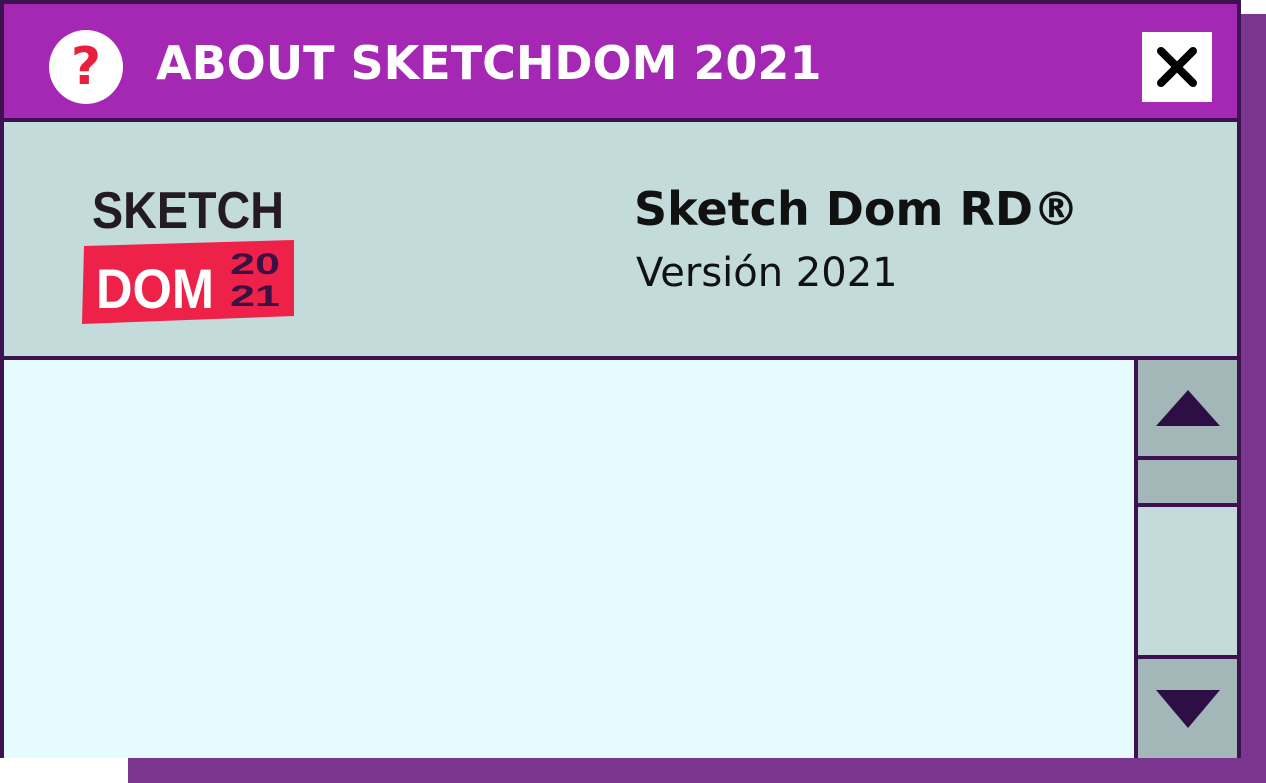  What do you see at coordinates (188, 211) in the screenshot?
I see `logo-text-sketch: SKETCH` at bounding box center [188, 211].